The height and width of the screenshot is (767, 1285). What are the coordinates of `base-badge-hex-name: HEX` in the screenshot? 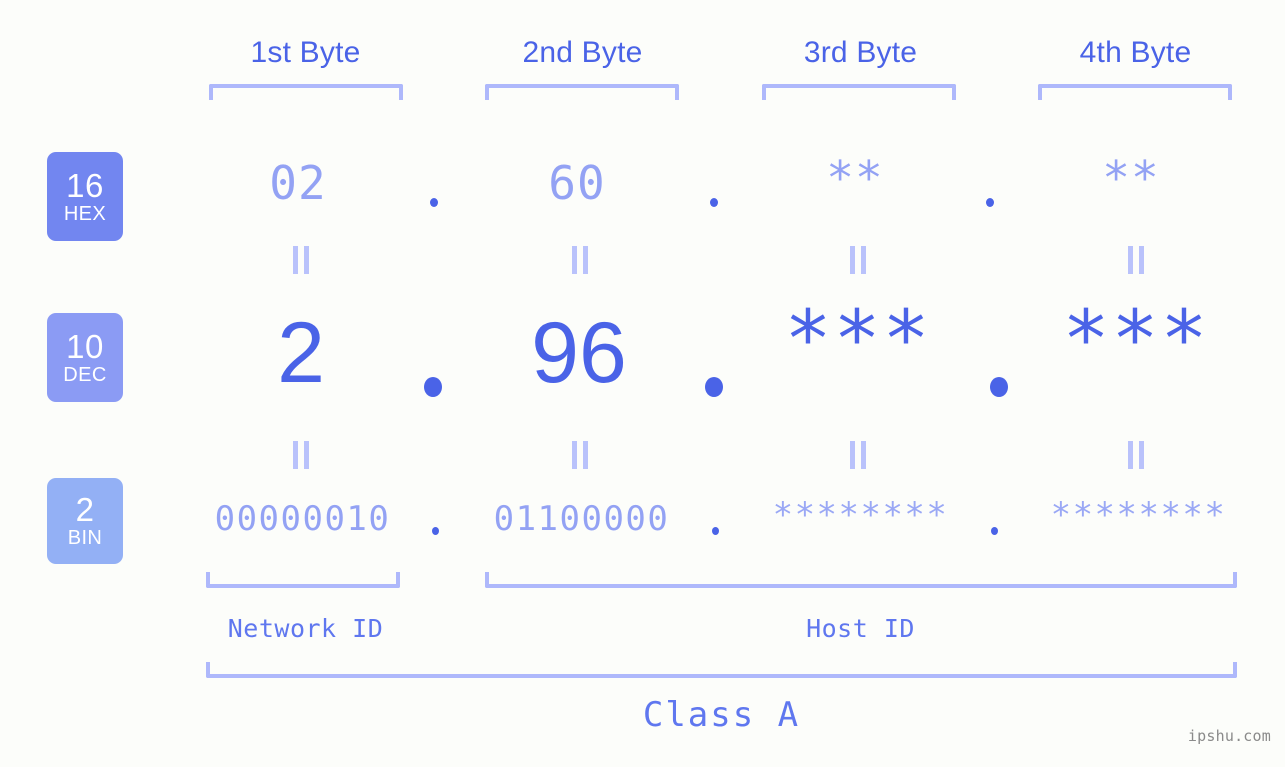 It's located at (85, 213).